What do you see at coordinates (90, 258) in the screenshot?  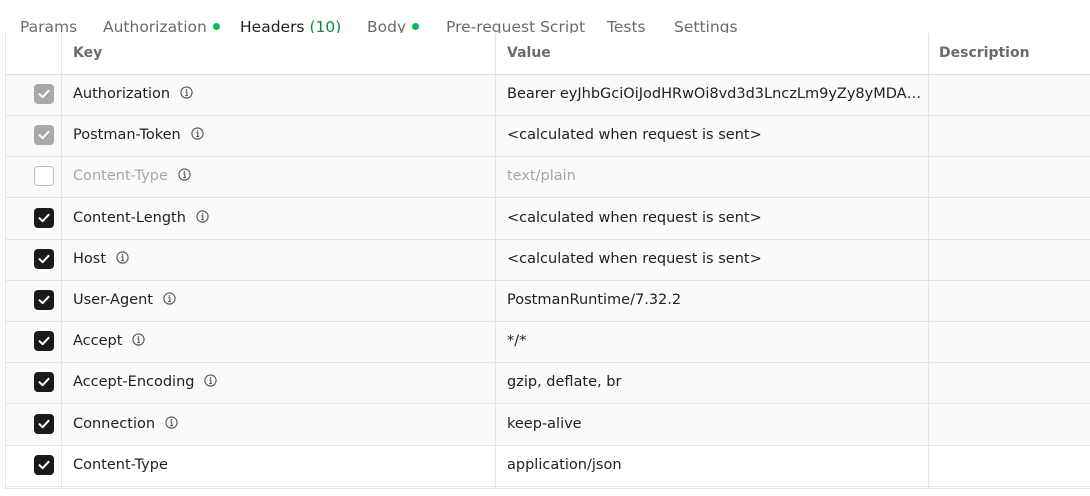 I see `header-key: Host` at bounding box center [90, 258].